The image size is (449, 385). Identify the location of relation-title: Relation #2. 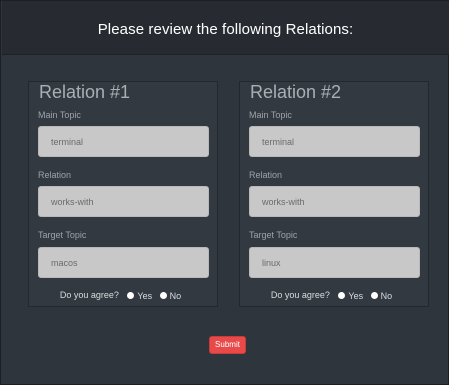
(296, 92).